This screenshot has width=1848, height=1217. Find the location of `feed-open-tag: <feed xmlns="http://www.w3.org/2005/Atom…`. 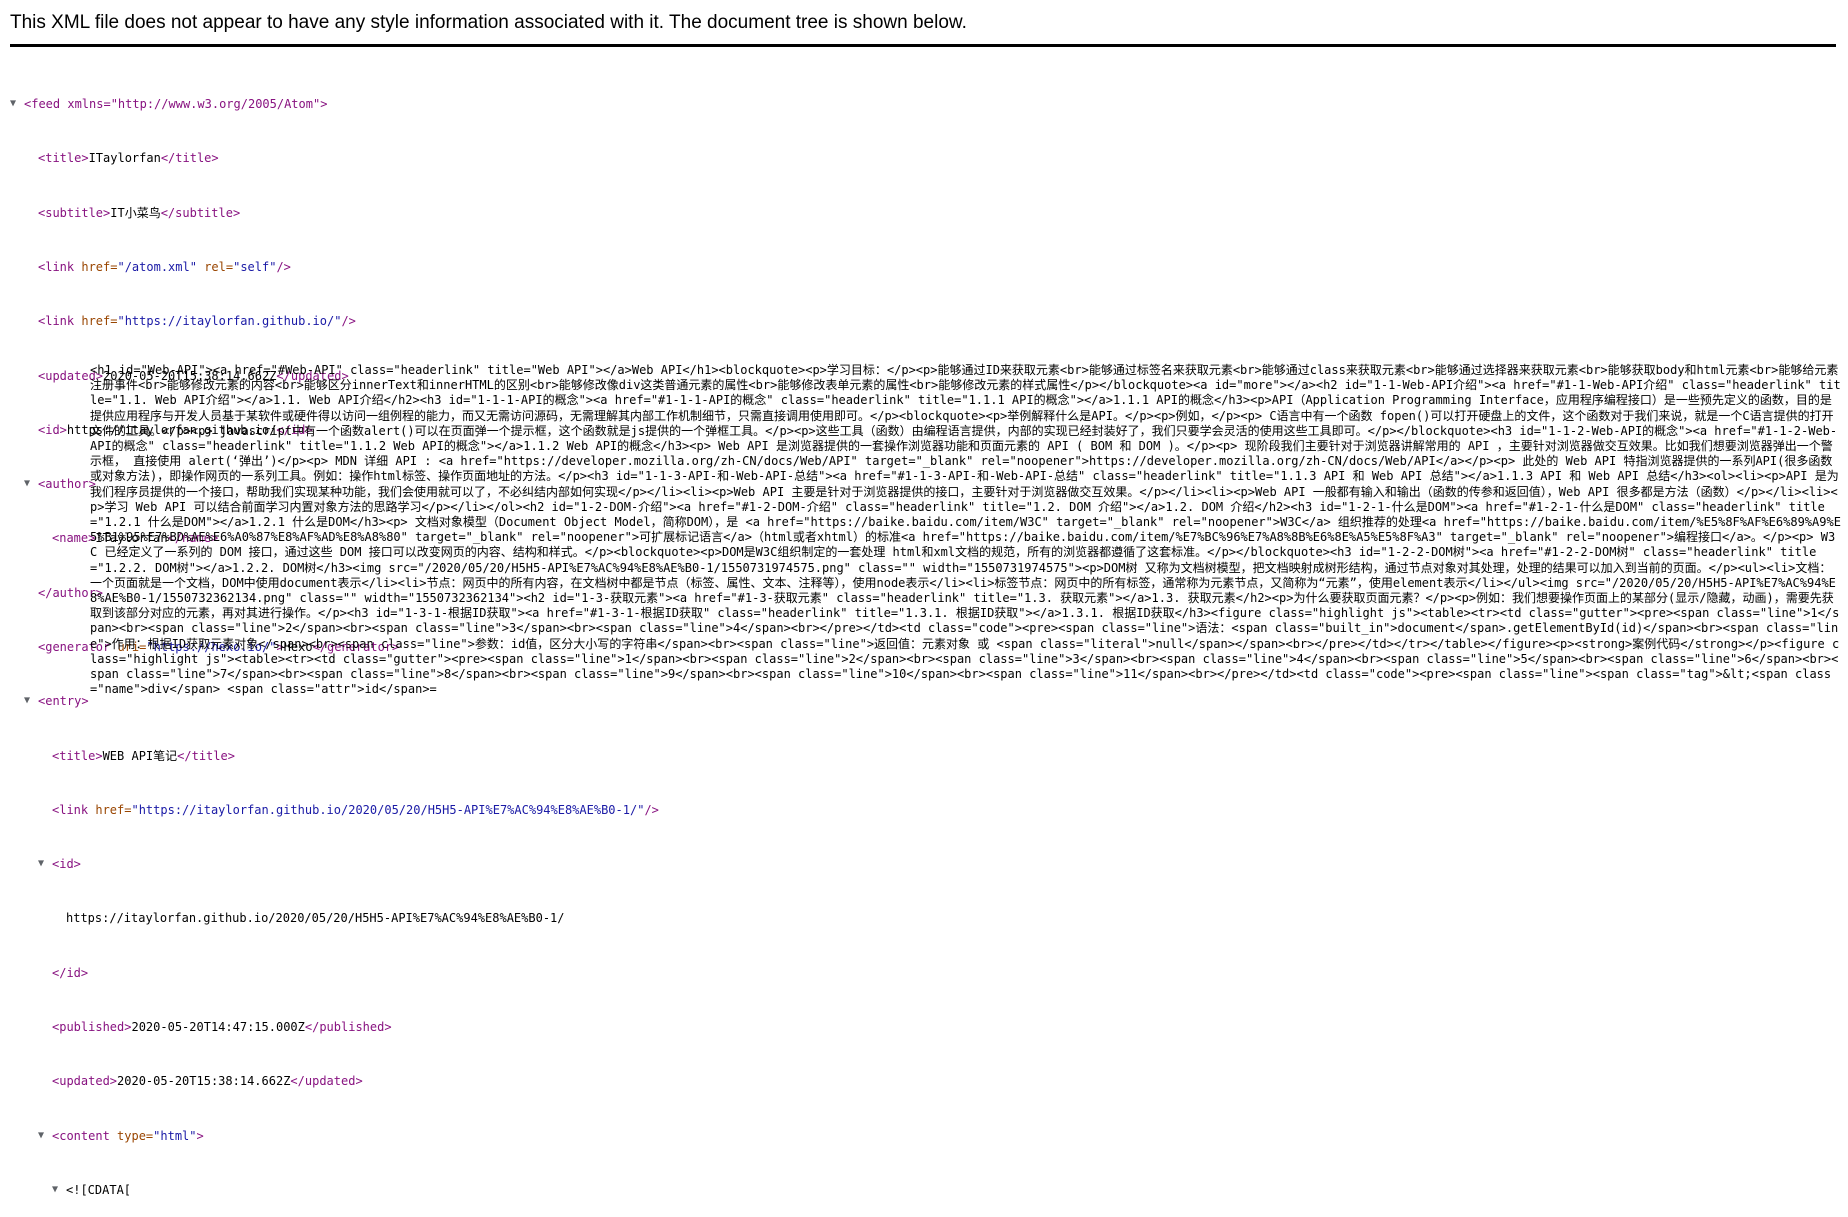

feed-open-tag: <feed xmlns="http://www.w3.org/2005/Atom… is located at coordinates (176, 104).